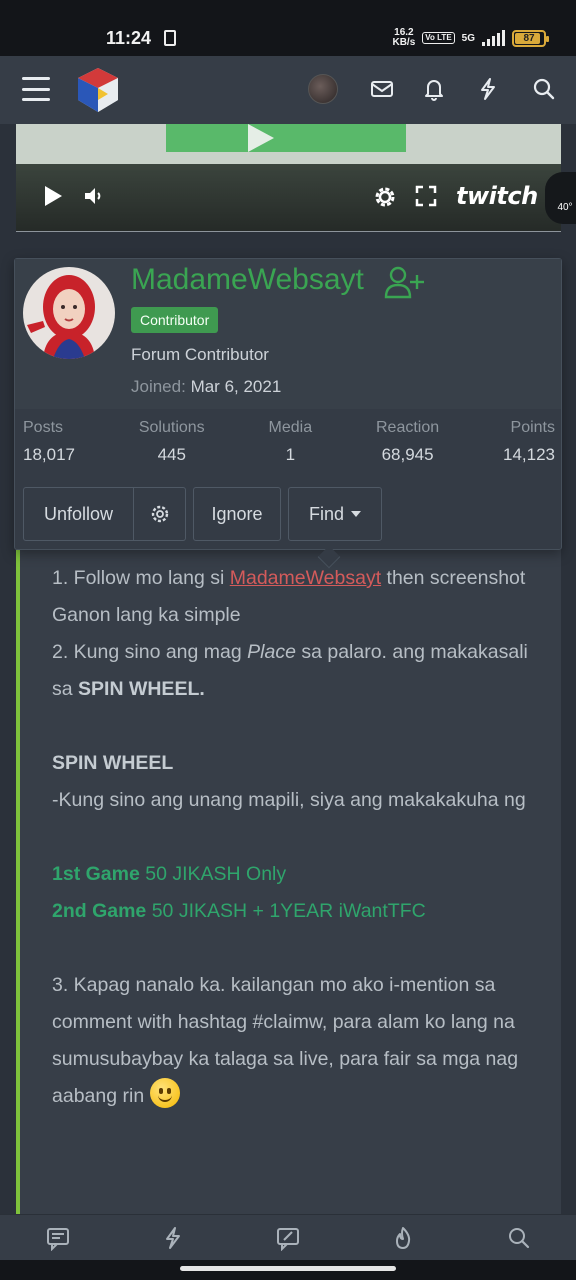 The image size is (576, 1280). Describe the element at coordinates (323, 89) in the screenshot. I see `avatar` at that location.